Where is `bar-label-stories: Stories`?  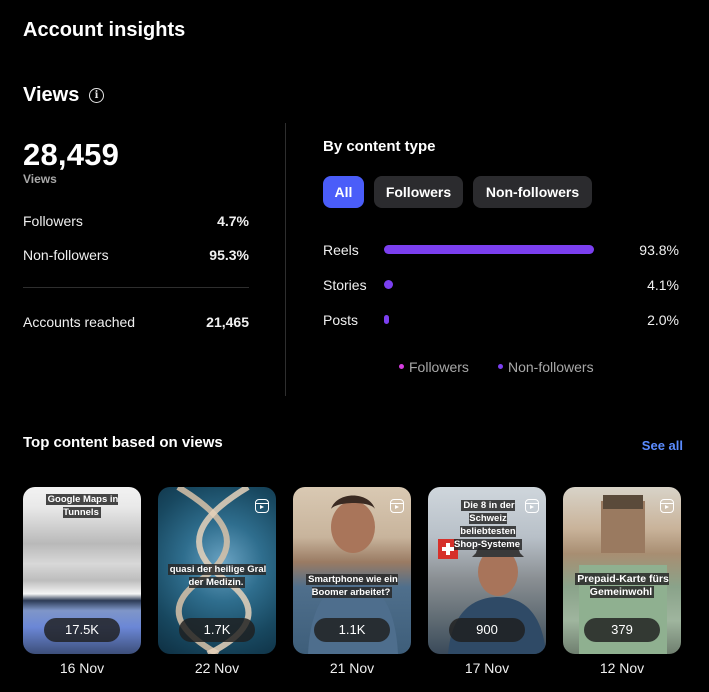 bar-label-stories: Stories is located at coordinates (345, 285).